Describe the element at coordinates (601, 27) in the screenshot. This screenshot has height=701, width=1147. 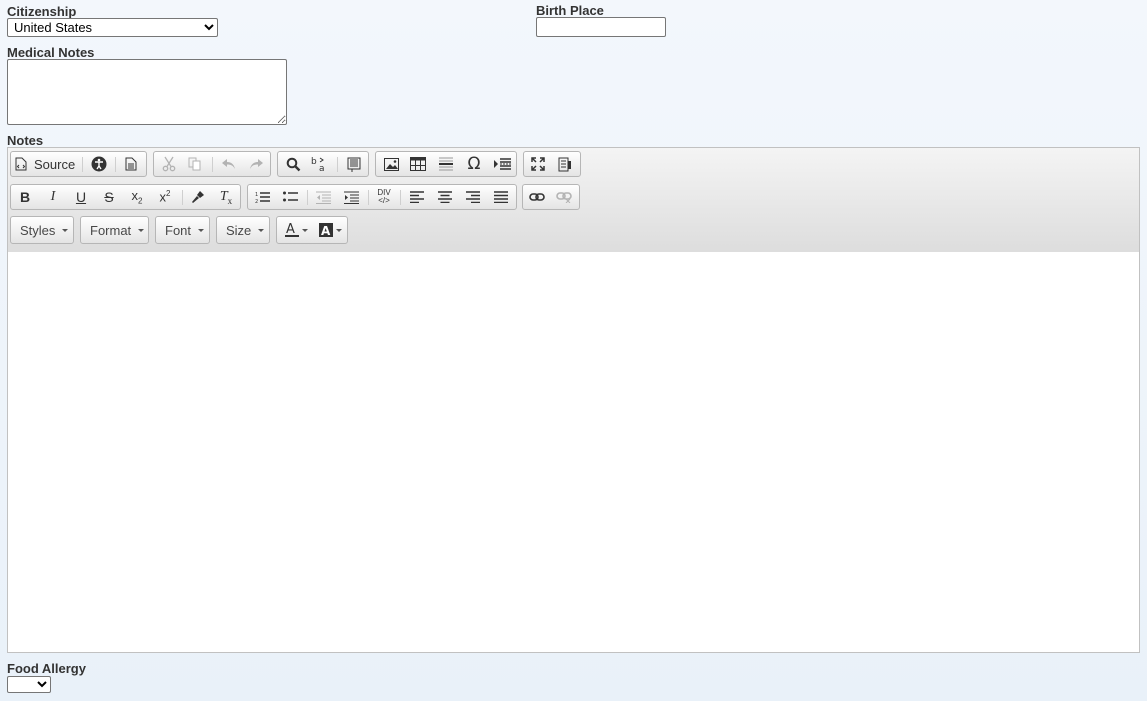
I see `birth-place-input` at that location.